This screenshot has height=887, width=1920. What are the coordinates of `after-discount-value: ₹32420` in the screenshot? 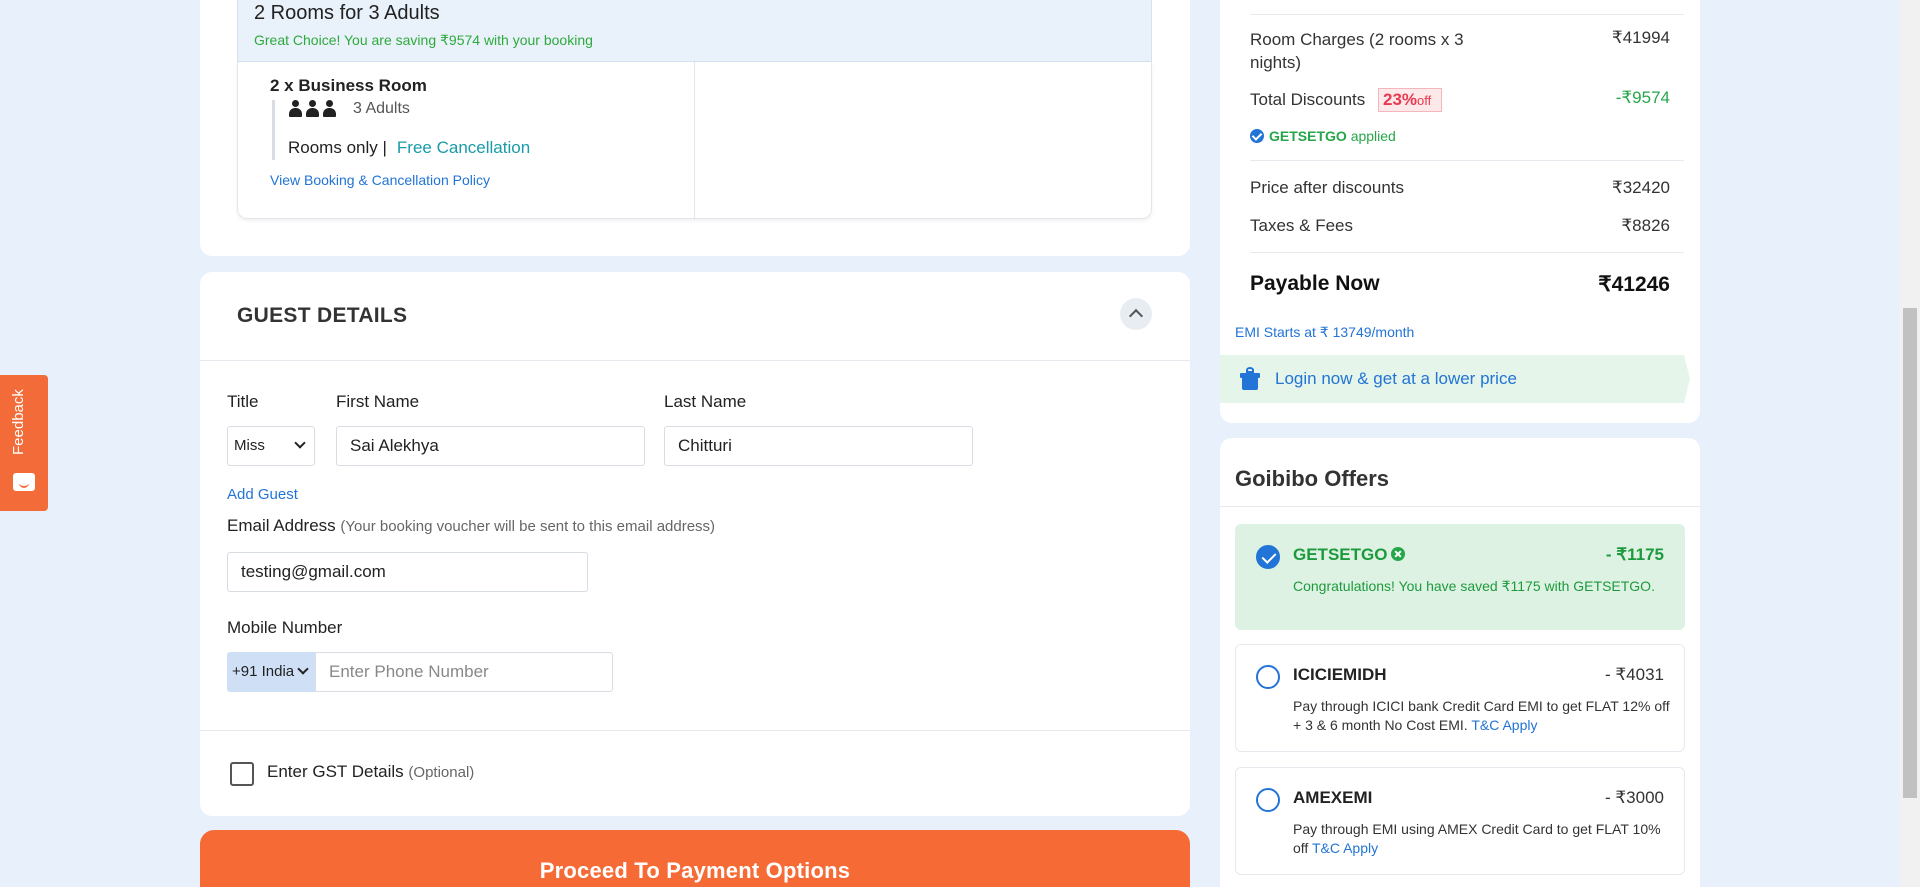 It's located at (1640, 187).